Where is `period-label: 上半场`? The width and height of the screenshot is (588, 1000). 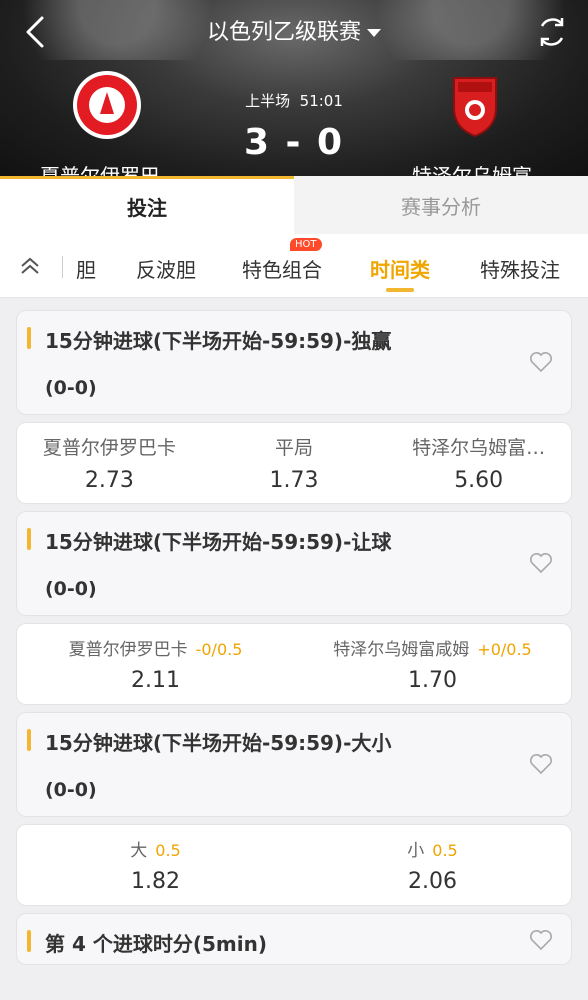
period-label: 上半场 is located at coordinates (268, 101).